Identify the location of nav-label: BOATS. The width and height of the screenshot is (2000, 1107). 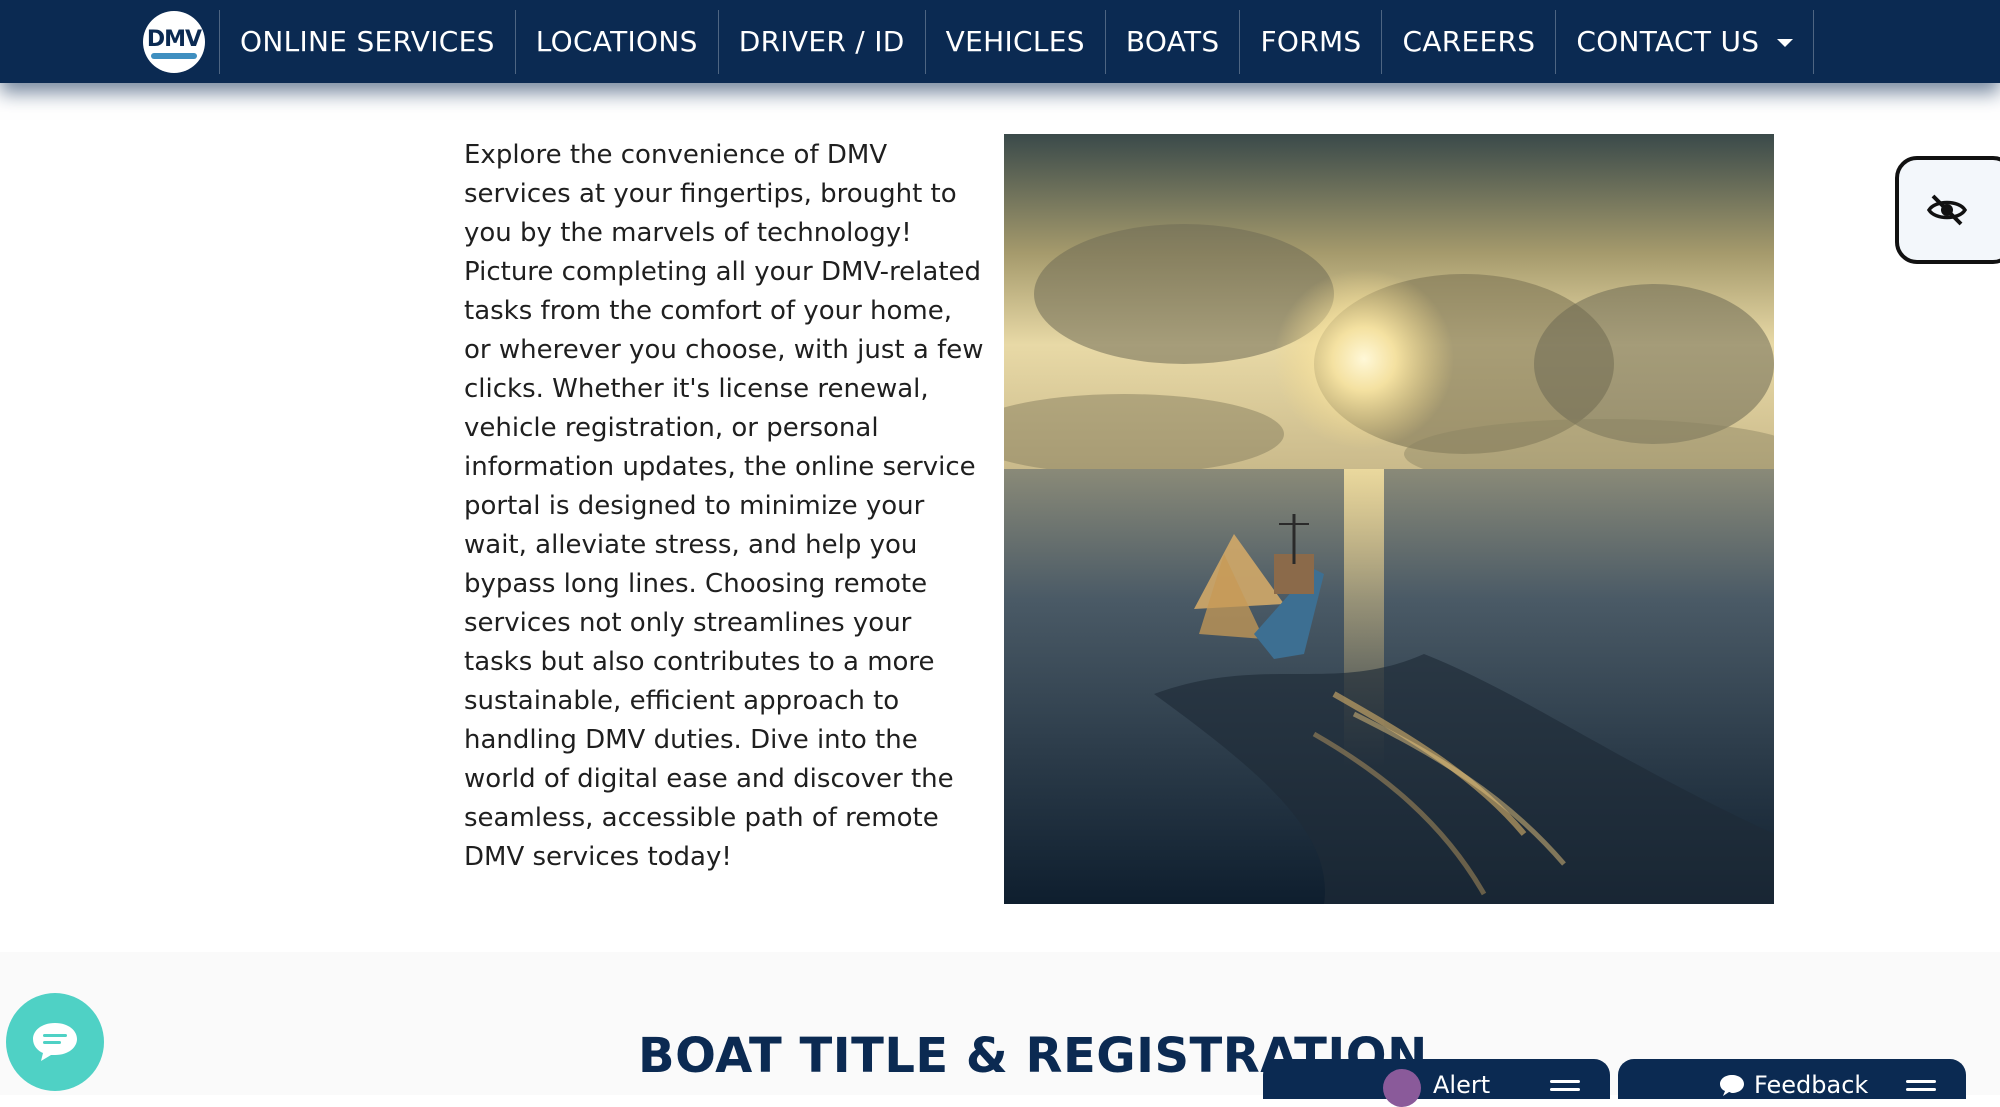
(1172, 41).